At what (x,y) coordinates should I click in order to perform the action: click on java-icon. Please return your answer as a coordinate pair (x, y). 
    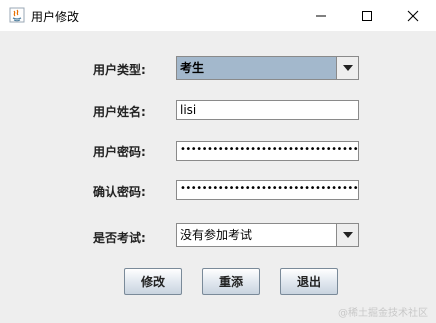
    Looking at the image, I should click on (17, 15).